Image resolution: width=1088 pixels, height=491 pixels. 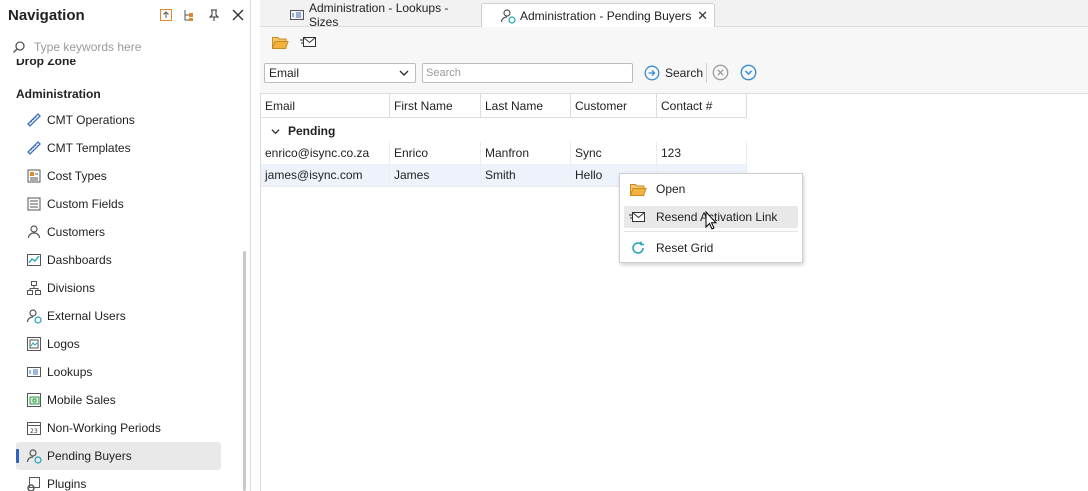 What do you see at coordinates (34, 400) in the screenshot?
I see `mobile-sales-icon` at bounding box center [34, 400].